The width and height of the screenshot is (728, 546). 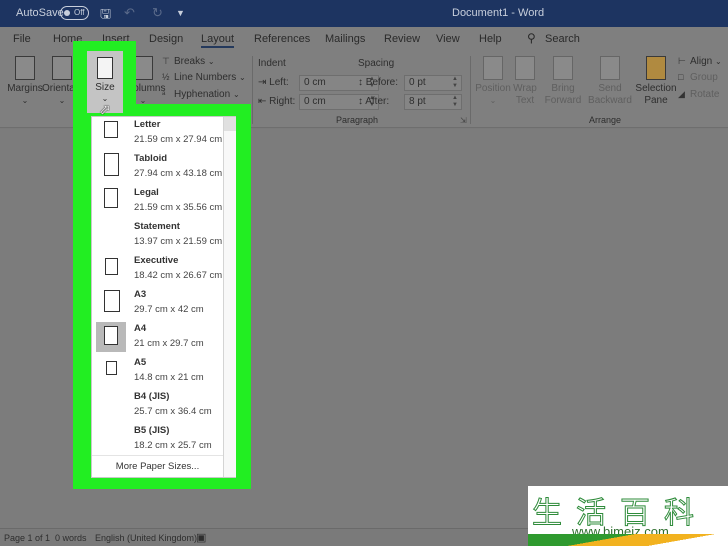 I want to click on hyphenation-button: ᵃ Hyphenation ⌄, so click(x=201, y=94).